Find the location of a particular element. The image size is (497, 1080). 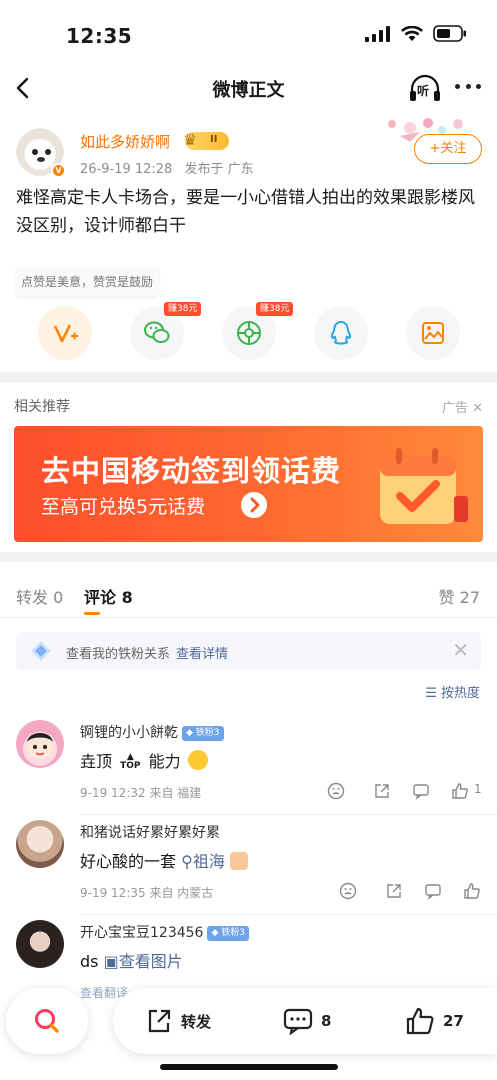

comment-meta: 9-19 12:32 来自 福建 is located at coordinates (141, 793).